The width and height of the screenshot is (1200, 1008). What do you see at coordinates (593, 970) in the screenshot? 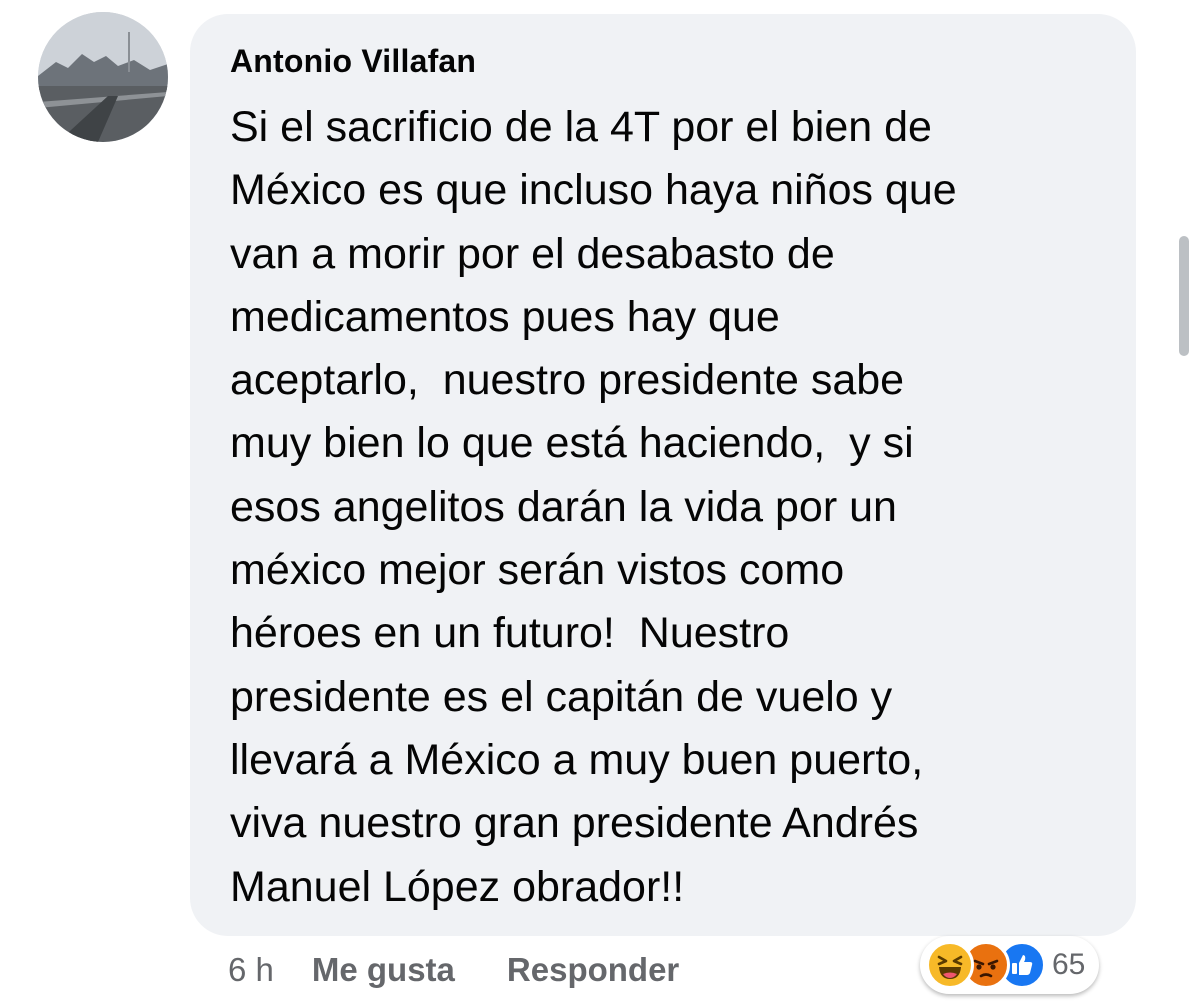
I see `reply-button: Responder` at bounding box center [593, 970].